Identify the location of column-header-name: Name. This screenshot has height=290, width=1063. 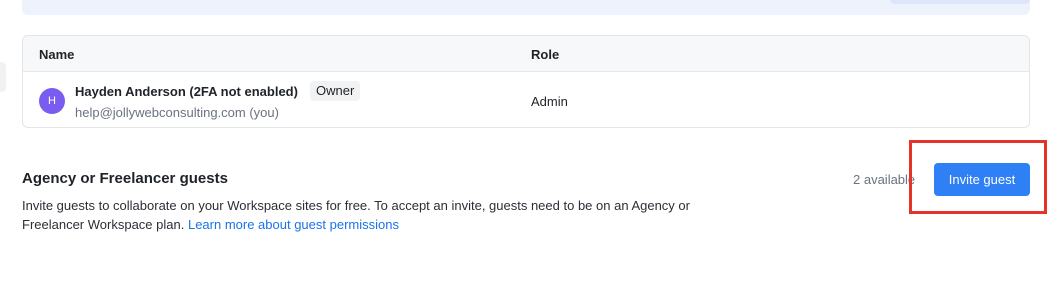
(57, 54).